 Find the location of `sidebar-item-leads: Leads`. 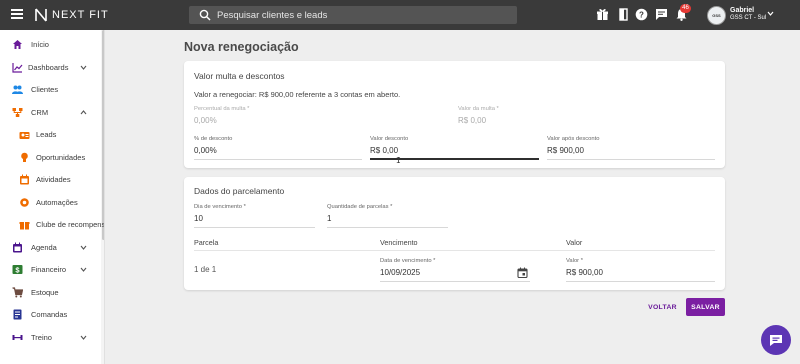

sidebar-item-leads: Leads is located at coordinates (50, 134).